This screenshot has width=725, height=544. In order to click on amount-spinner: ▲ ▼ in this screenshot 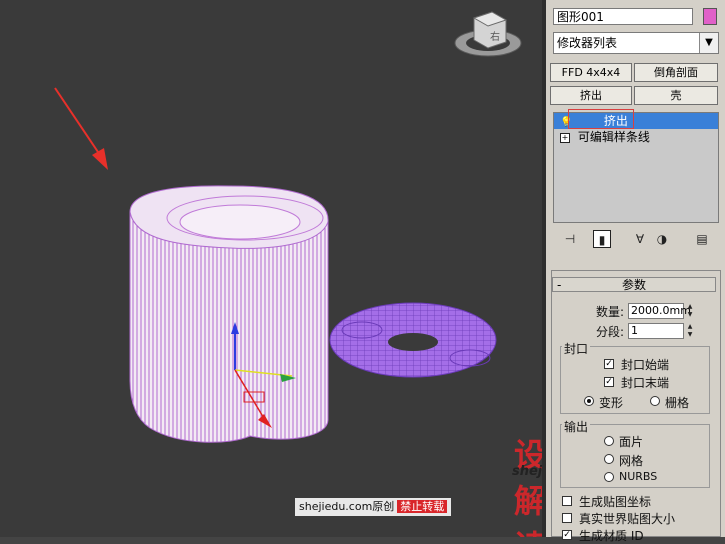, I will do `click(690, 311)`.